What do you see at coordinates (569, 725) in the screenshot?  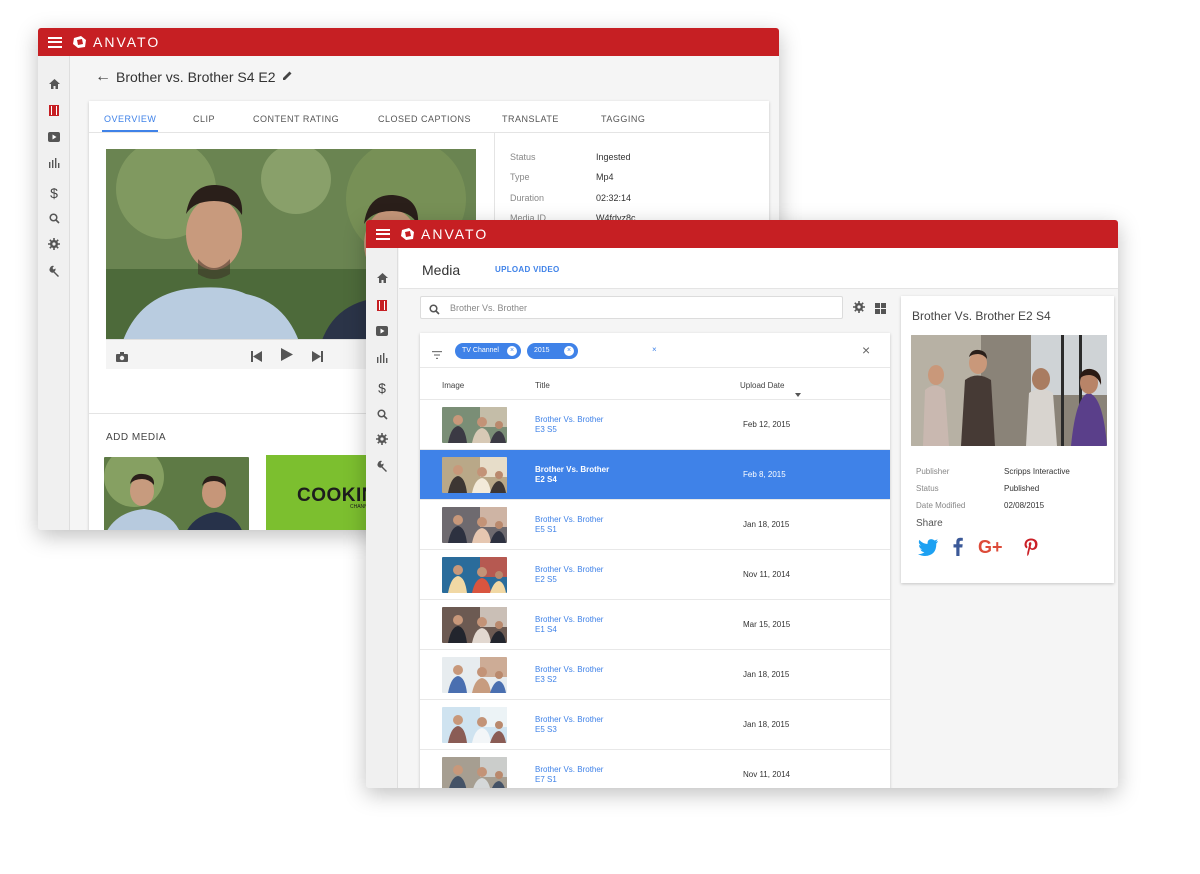 I see `row-title: Brother Vs. Brother E5 S3` at bounding box center [569, 725].